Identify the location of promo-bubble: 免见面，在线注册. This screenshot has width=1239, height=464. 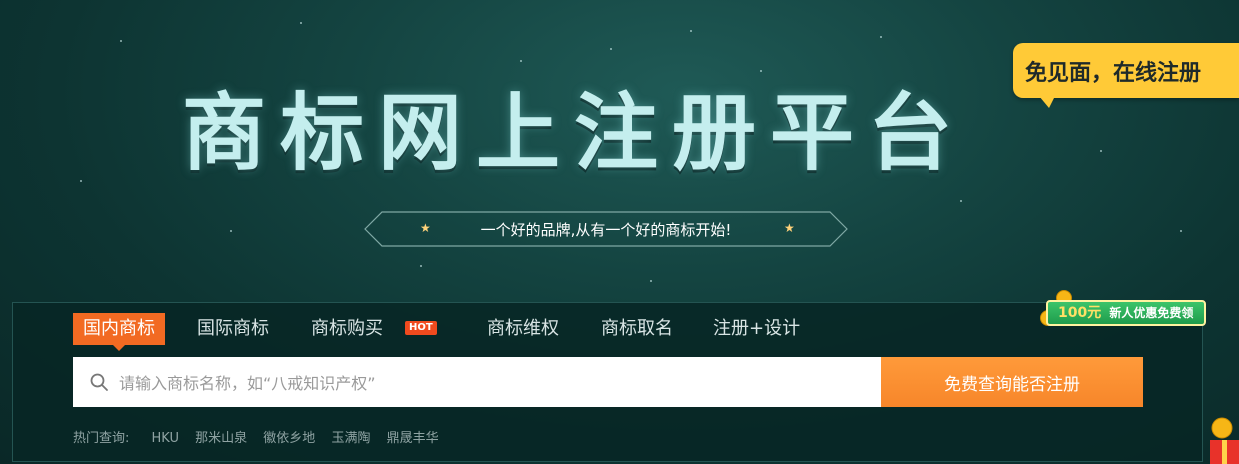
(1126, 75).